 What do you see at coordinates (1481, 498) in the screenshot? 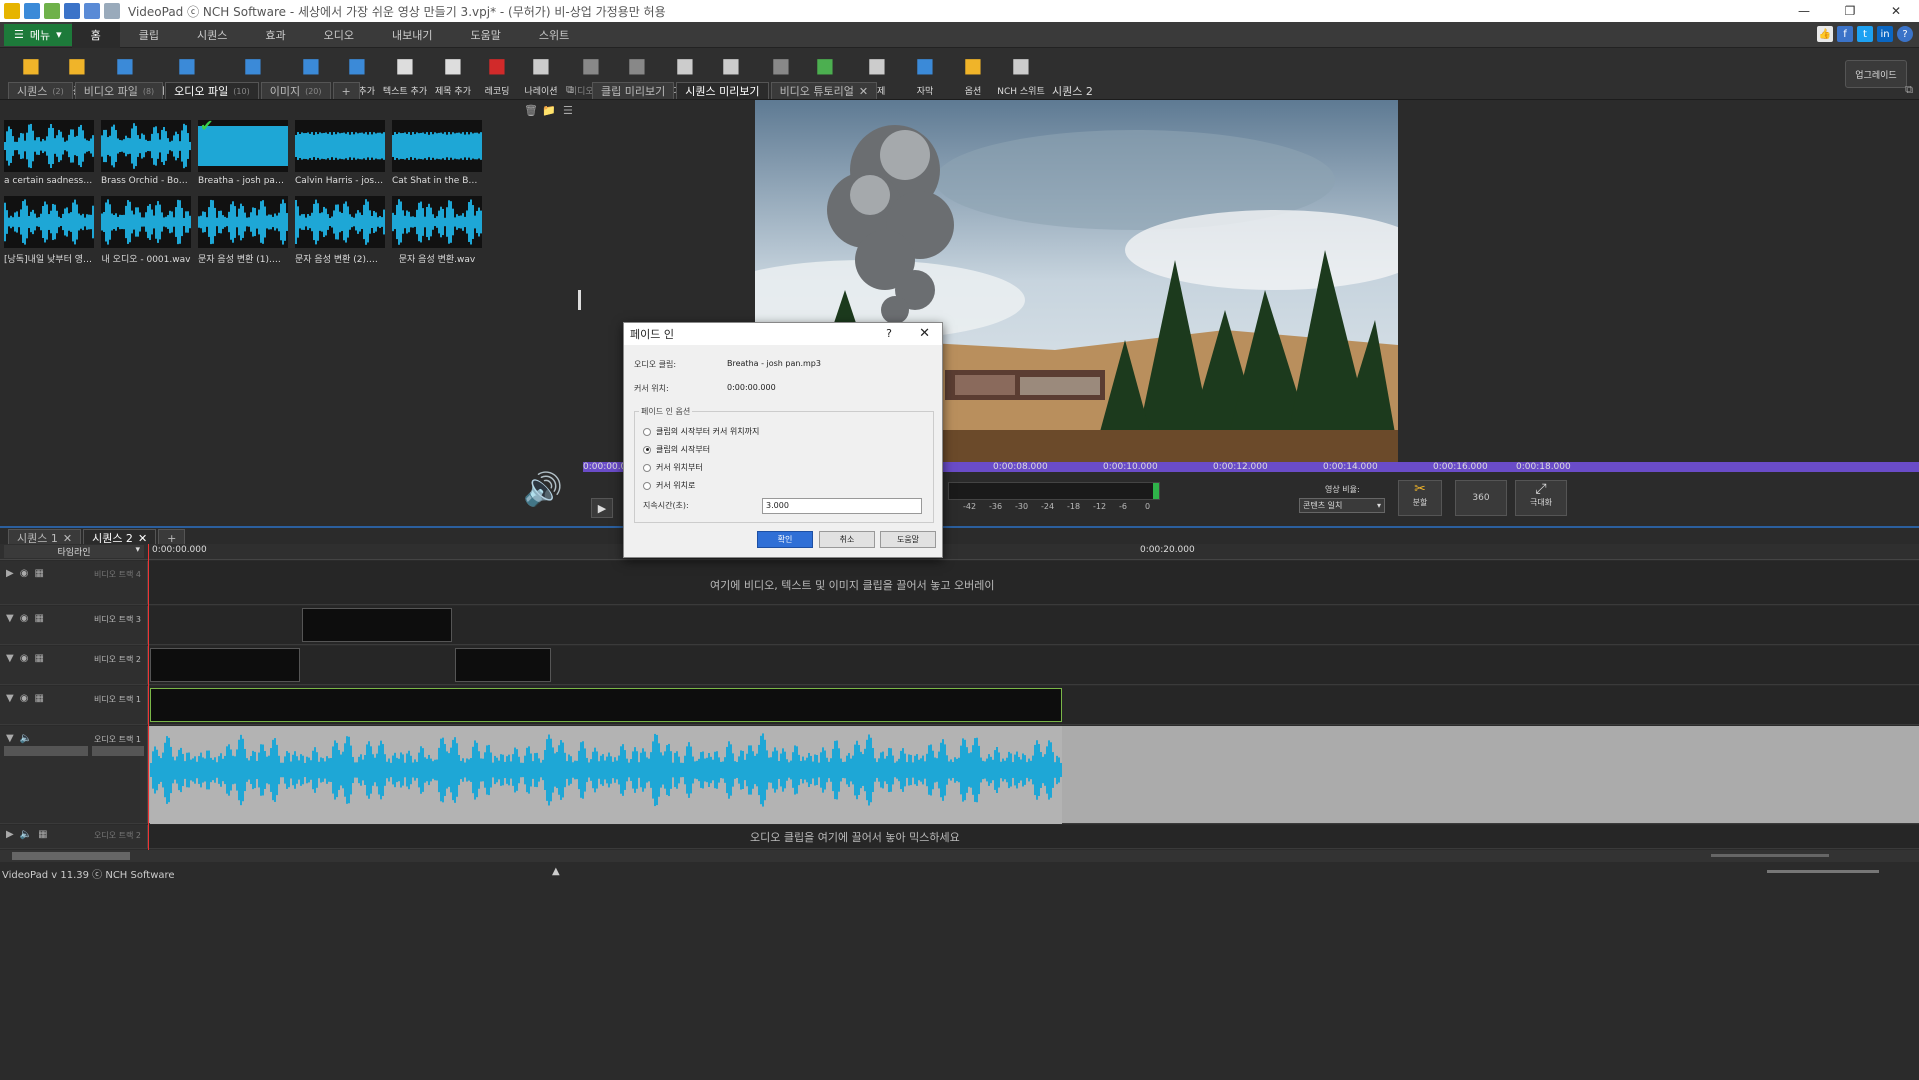
I see `vr360-button: 360` at bounding box center [1481, 498].